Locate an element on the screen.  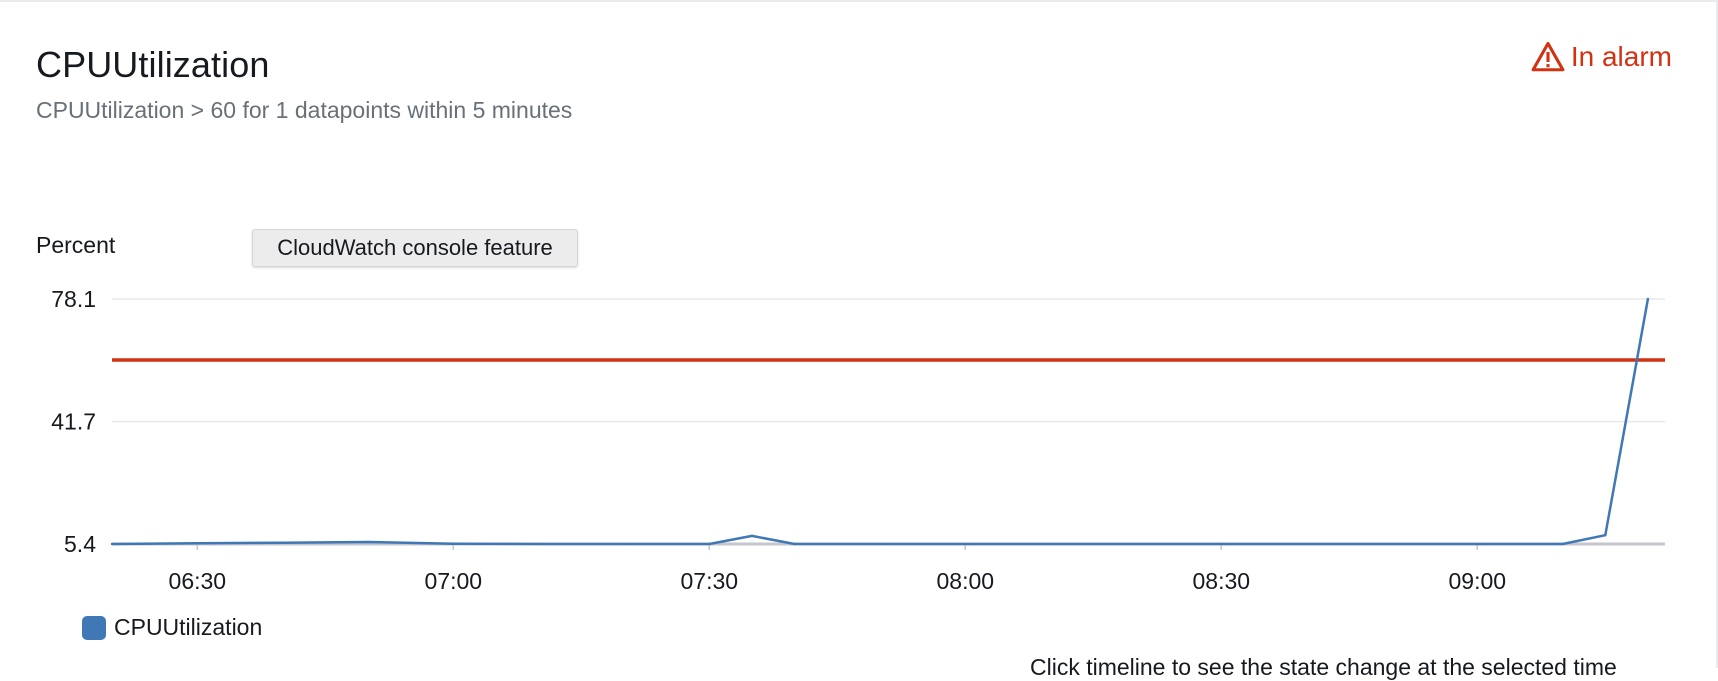
y-tick-label: 41.7 is located at coordinates (73, 422).